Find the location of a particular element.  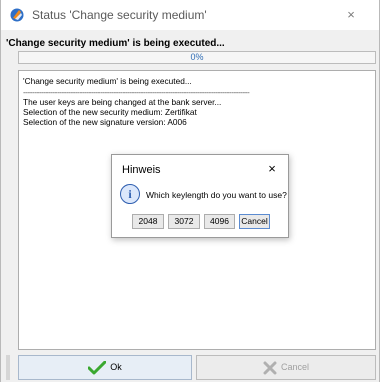

ok-button: Ok is located at coordinates (105, 367).